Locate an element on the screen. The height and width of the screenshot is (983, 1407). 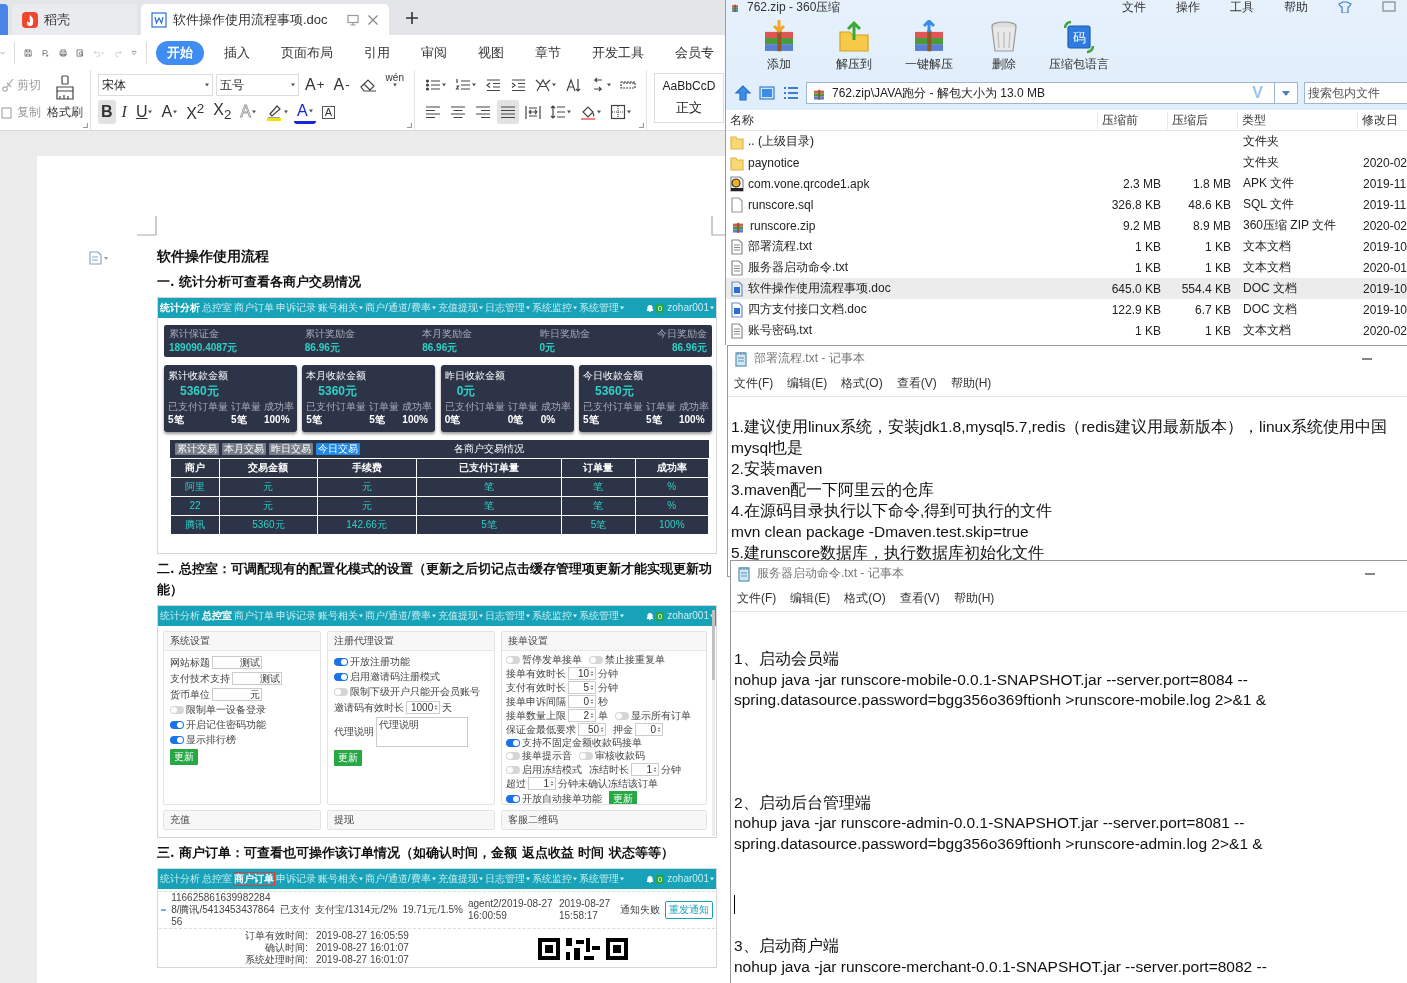
shirt-icon is located at coordinates (1345, 7).